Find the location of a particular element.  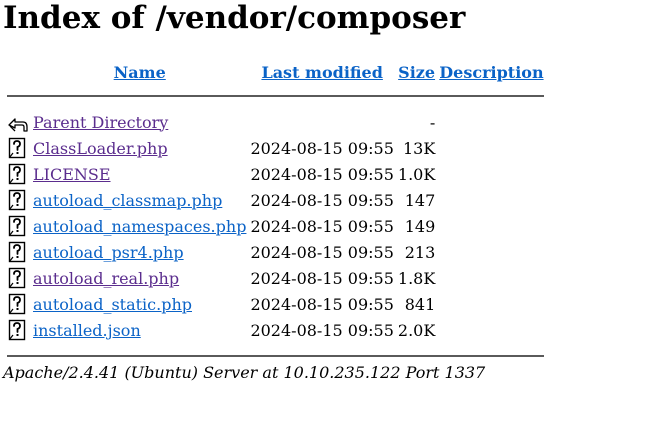

top-divider is located at coordinates (275, 96).